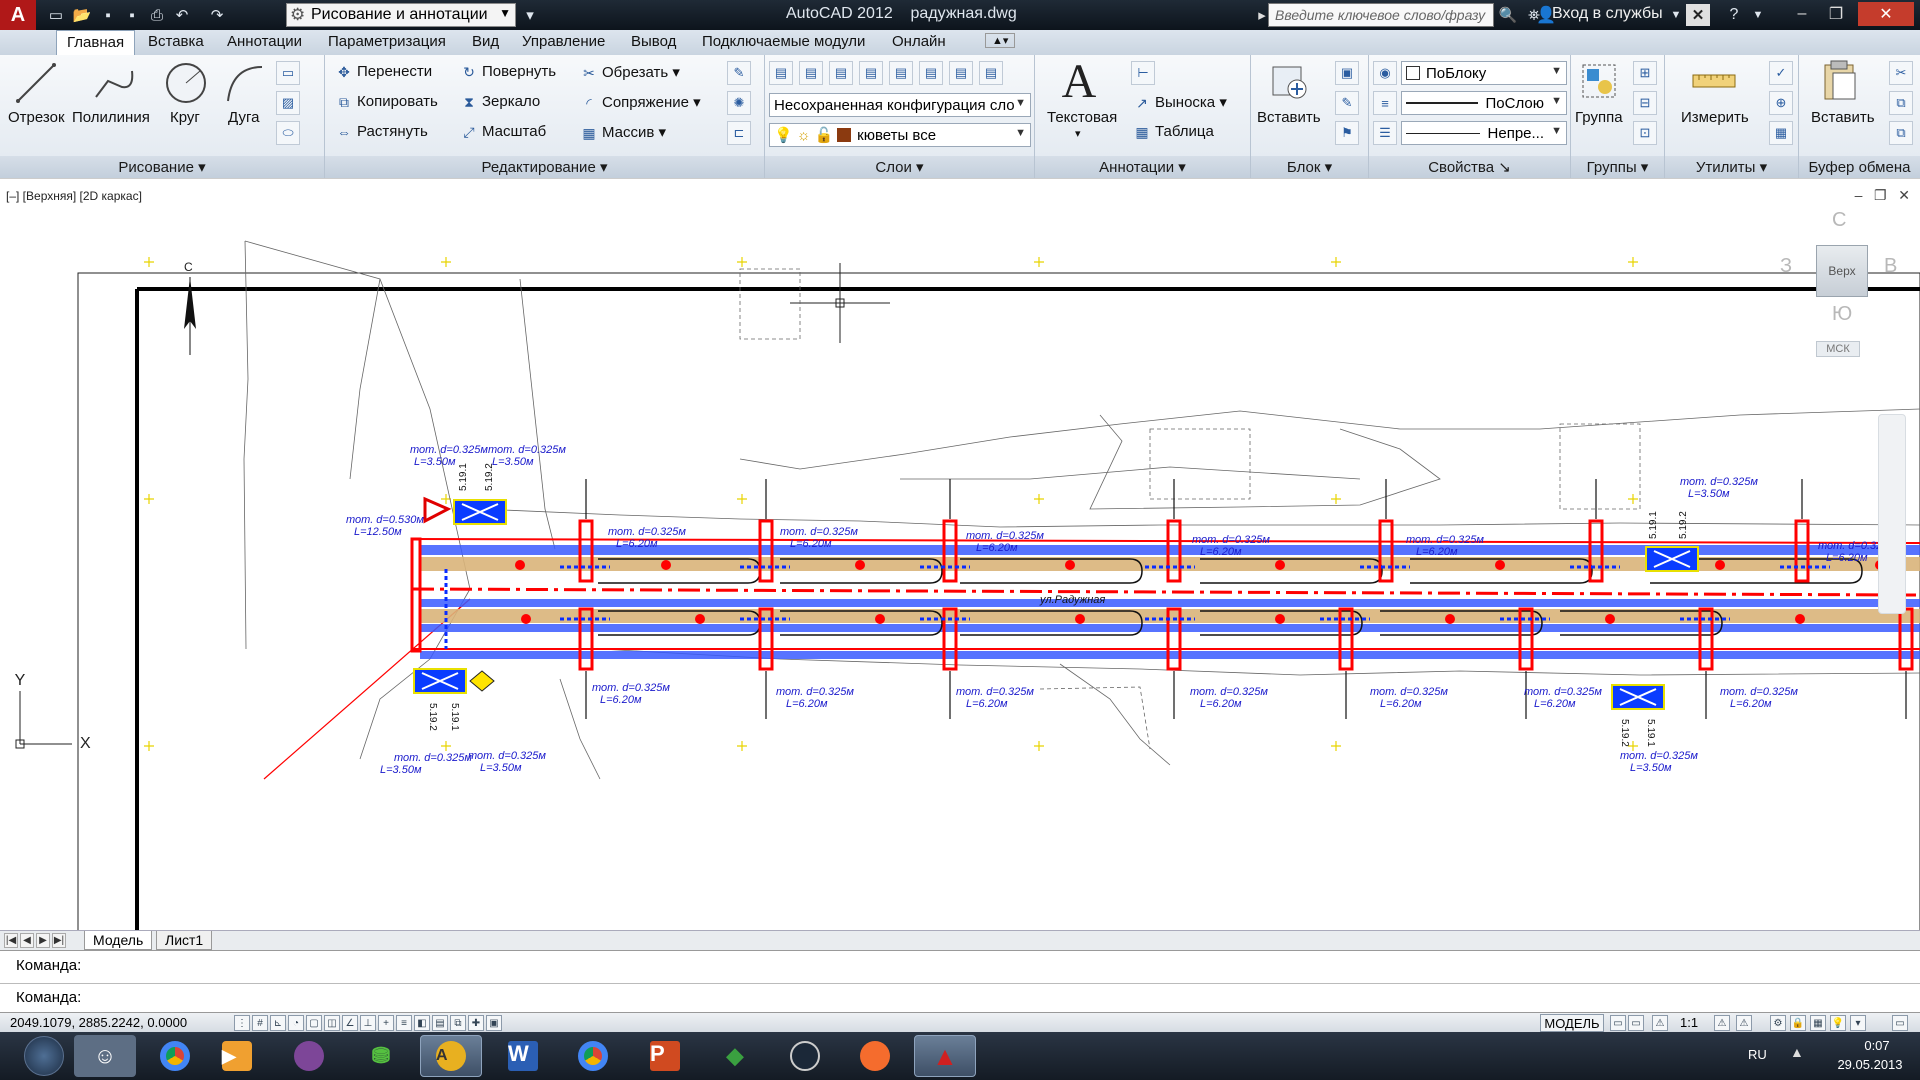 Image resolution: width=1920 pixels, height=1080 pixels. I want to click on app-tiles-icon: ◆, so click(735, 1056).